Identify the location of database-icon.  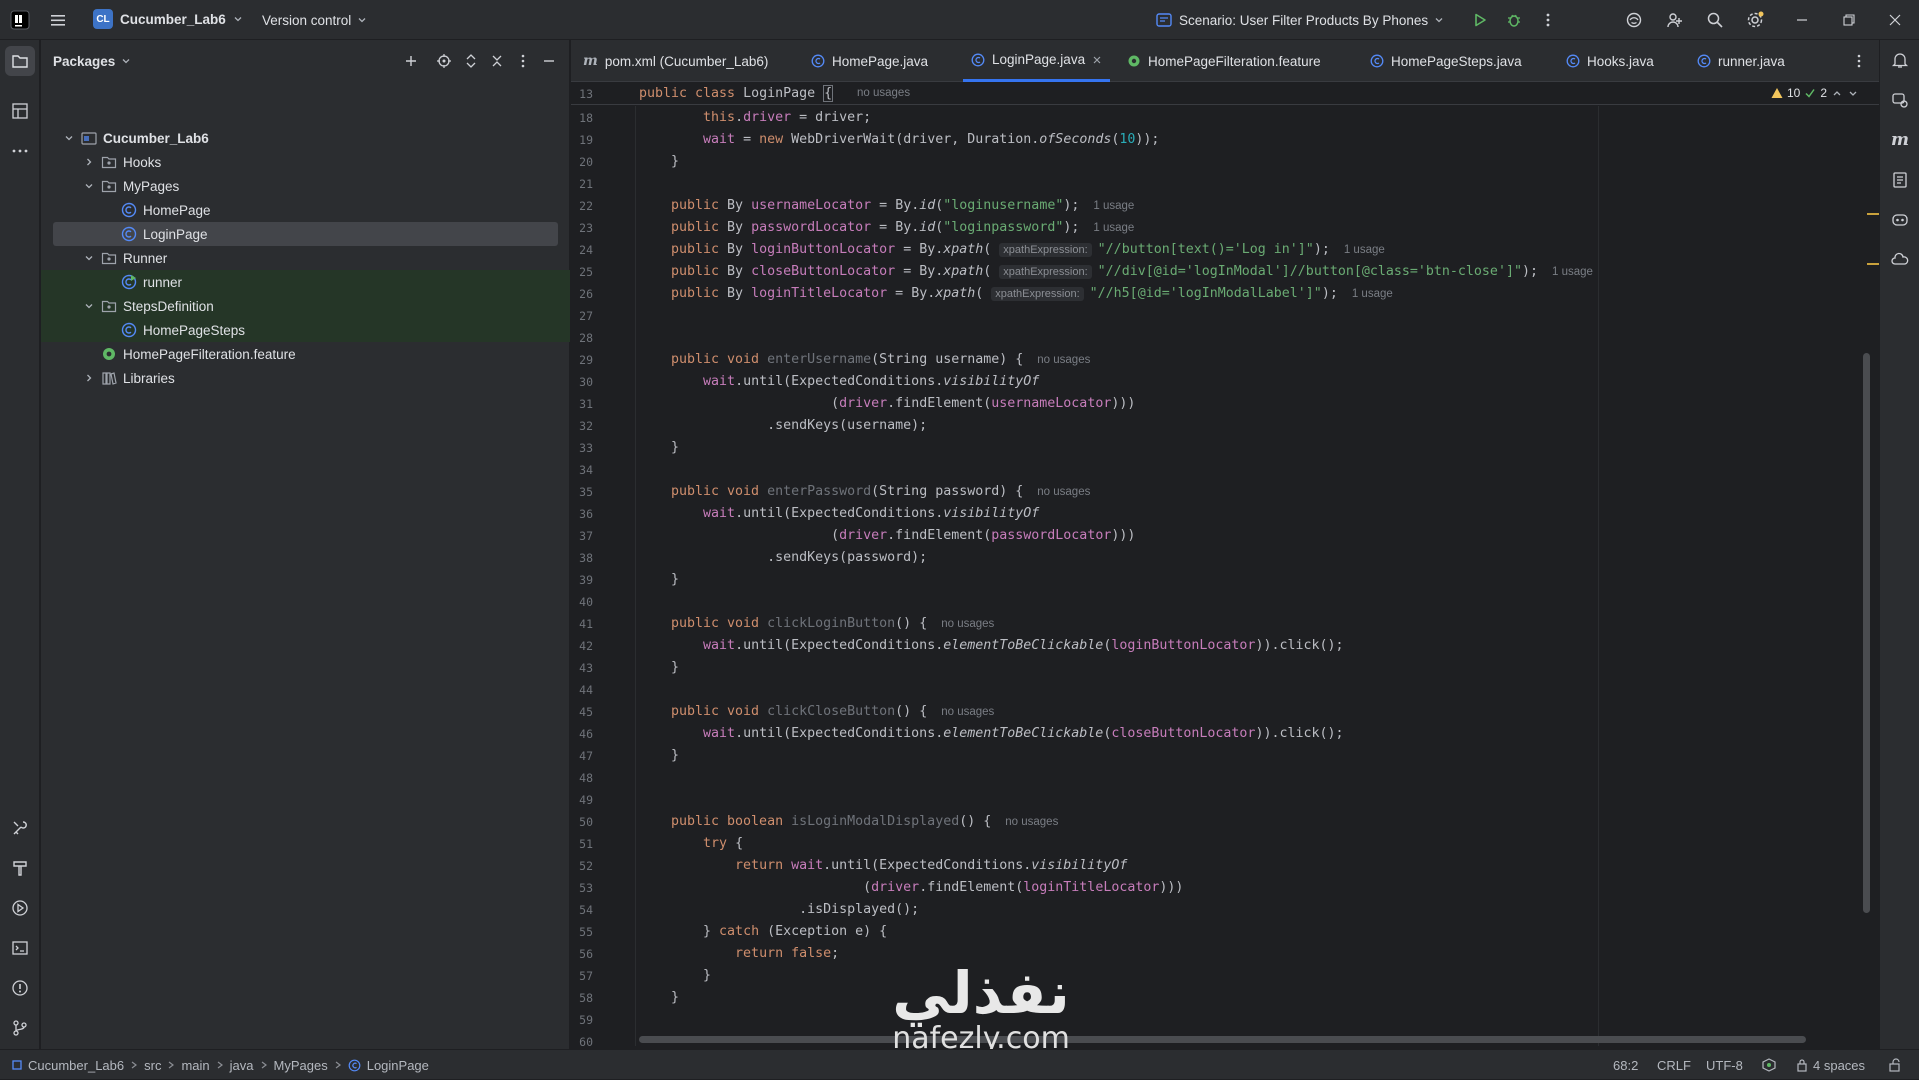
(1900, 180).